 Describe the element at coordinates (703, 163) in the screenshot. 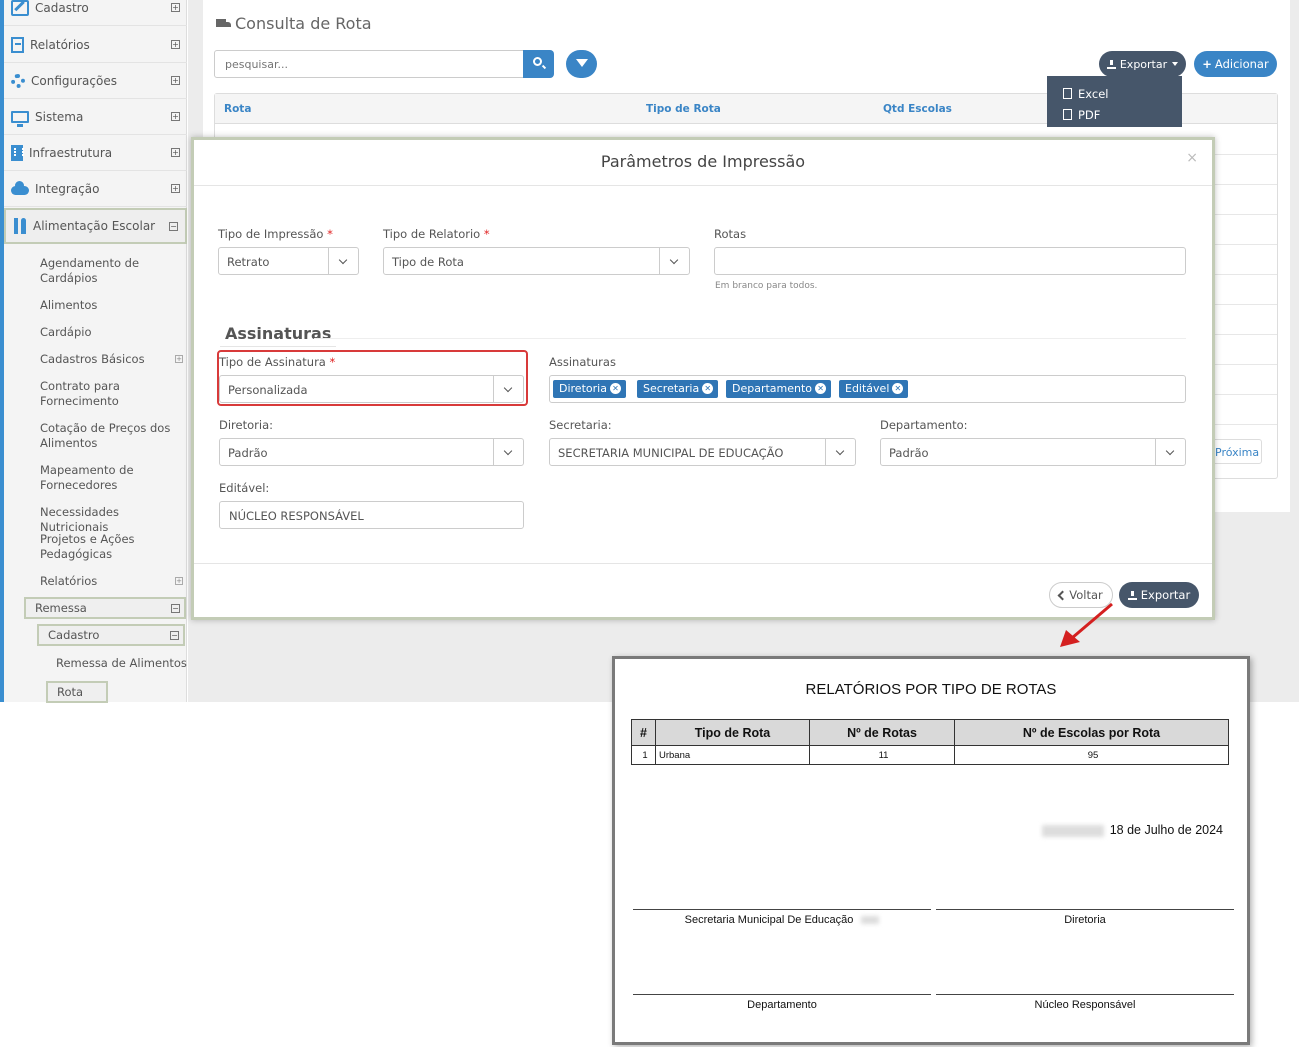

I see `modal-title: Parâmetros de Impressão` at that location.